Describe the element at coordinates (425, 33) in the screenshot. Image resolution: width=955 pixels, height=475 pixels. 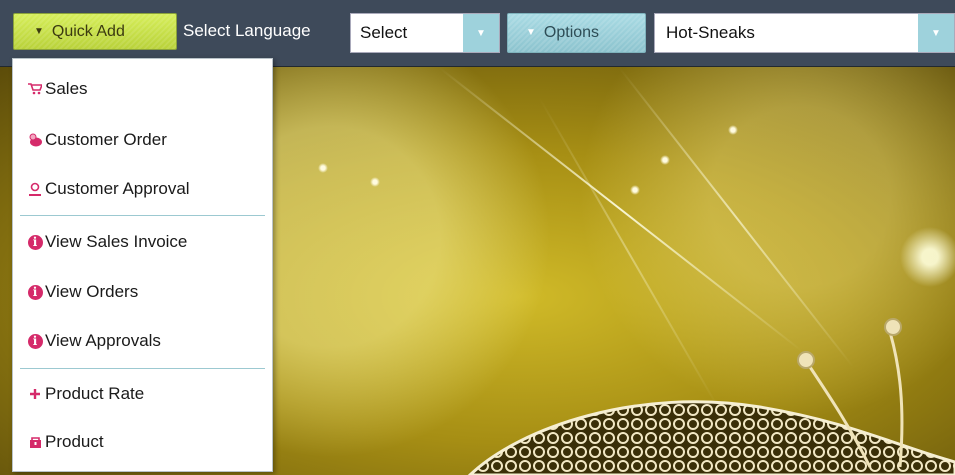
I see `language-select: Select ▼` at that location.